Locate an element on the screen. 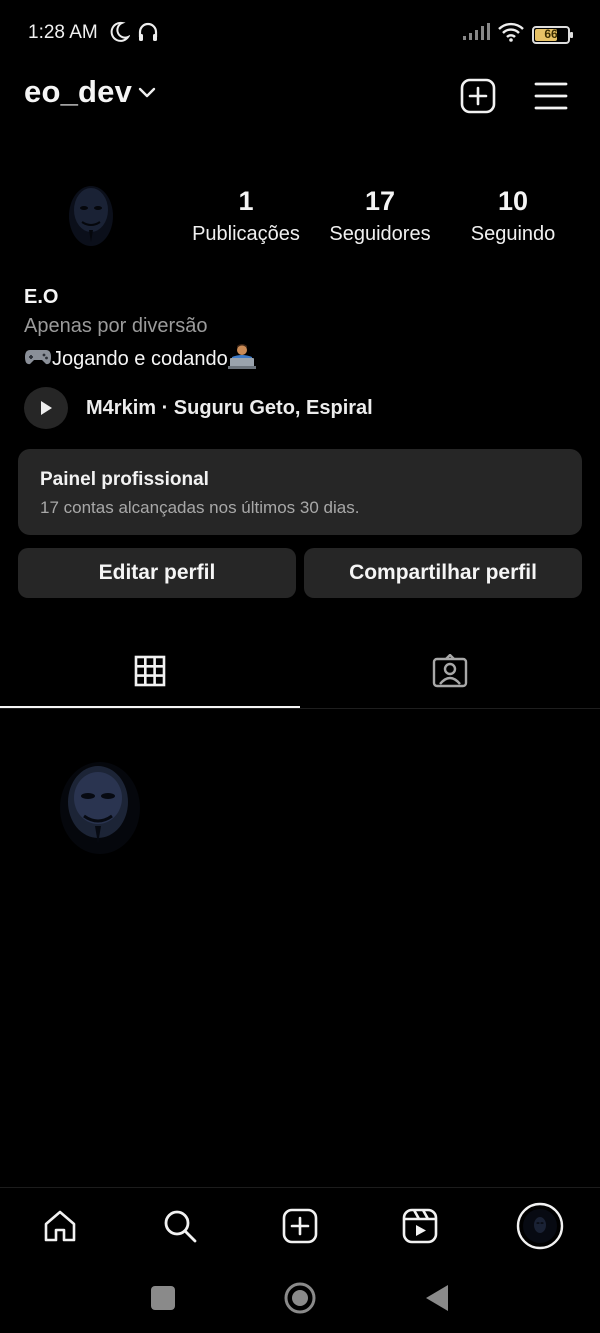  create-icon is located at coordinates (300, 1226).